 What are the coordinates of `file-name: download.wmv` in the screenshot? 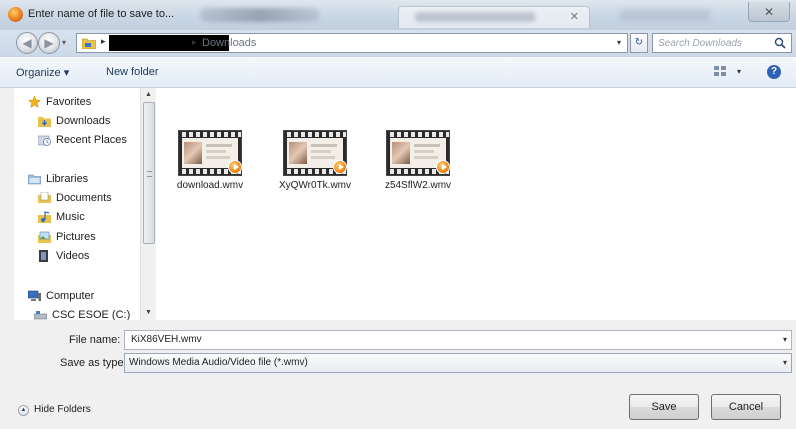 It's located at (210, 185).